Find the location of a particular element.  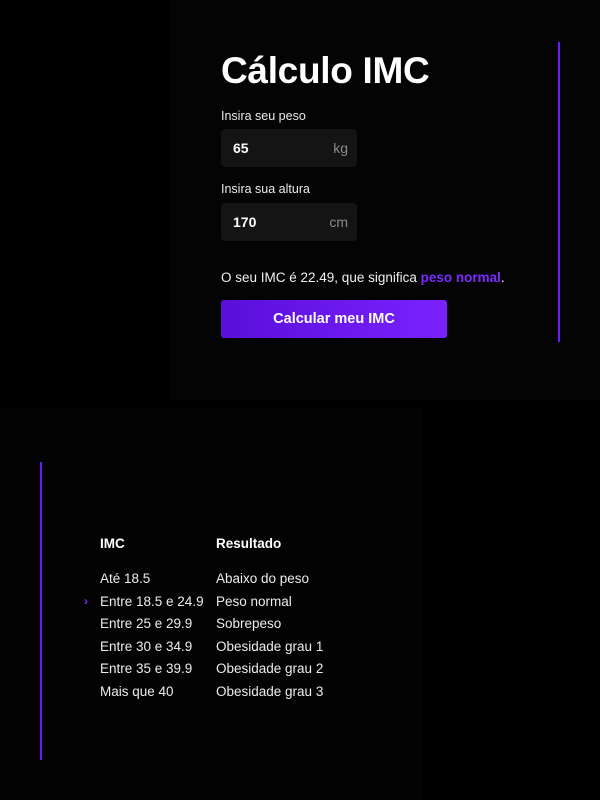

weight-unit: kg is located at coordinates (340, 148).